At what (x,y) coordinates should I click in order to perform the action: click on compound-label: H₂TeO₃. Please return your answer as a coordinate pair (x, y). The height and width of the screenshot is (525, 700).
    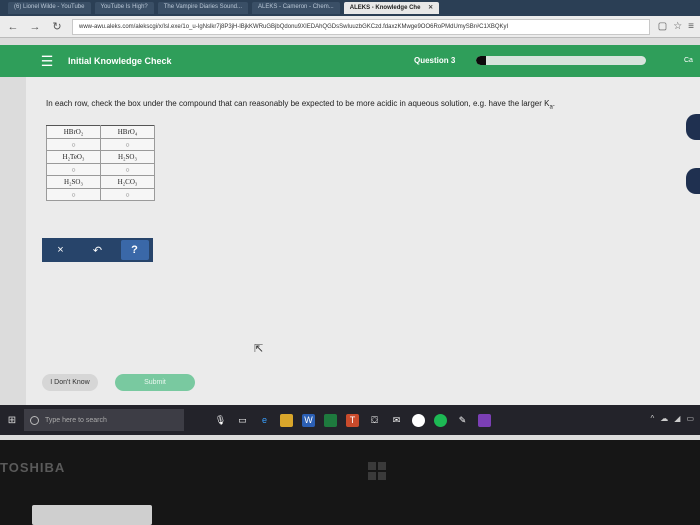
    Looking at the image, I should click on (73, 157).